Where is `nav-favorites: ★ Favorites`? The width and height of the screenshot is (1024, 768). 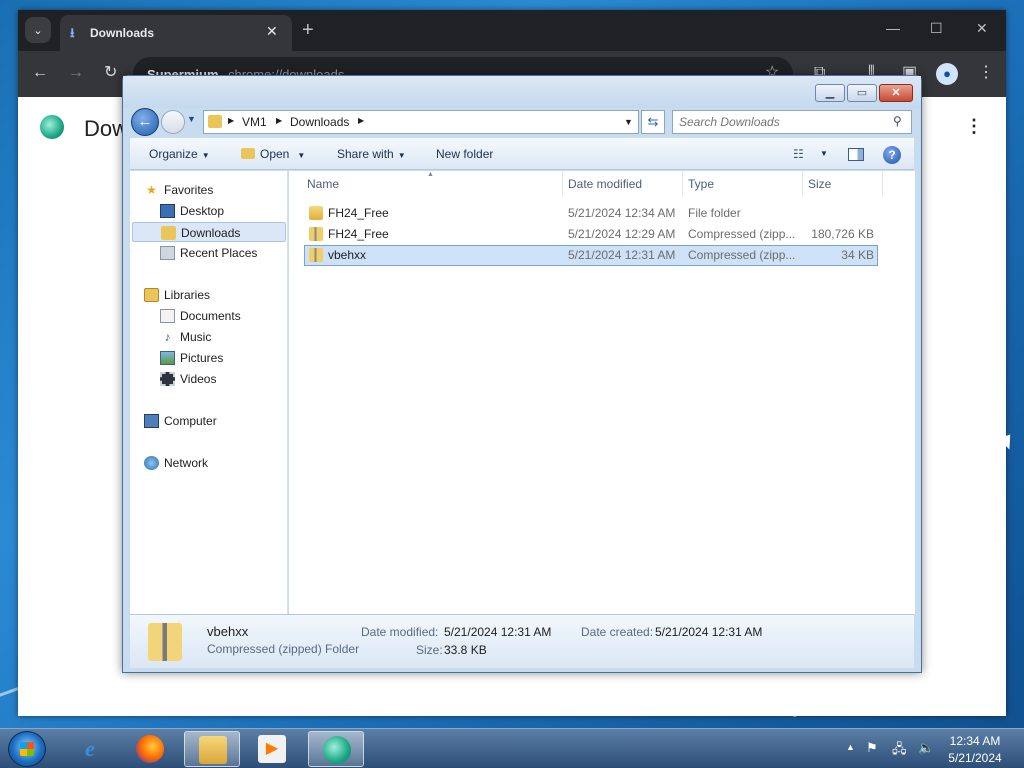
nav-favorites: ★ Favorites is located at coordinates (214, 190).